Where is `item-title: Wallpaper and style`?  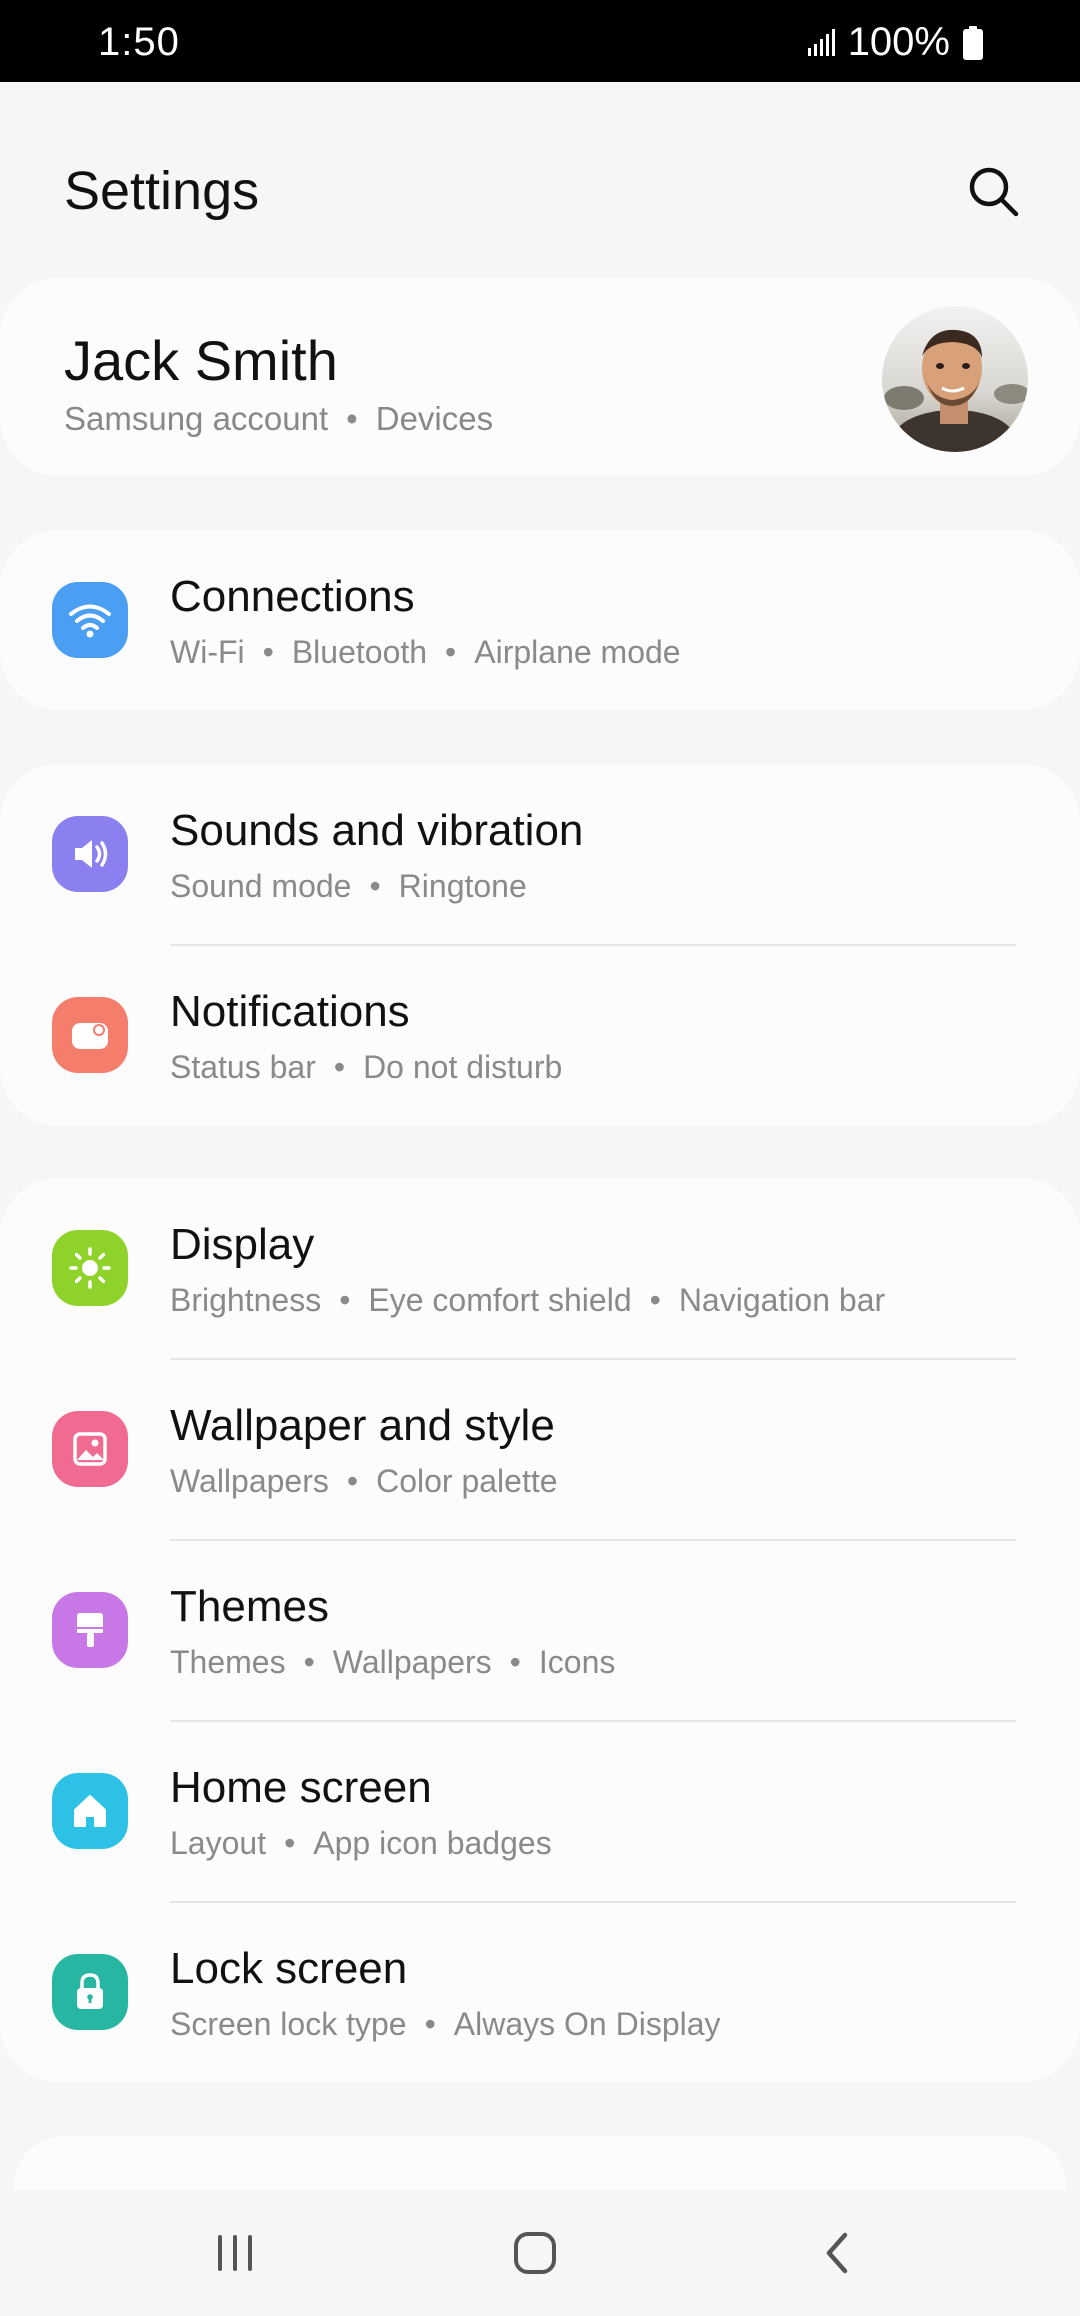 item-title: Wallpaper and style is located at coordinates (362, 1425).